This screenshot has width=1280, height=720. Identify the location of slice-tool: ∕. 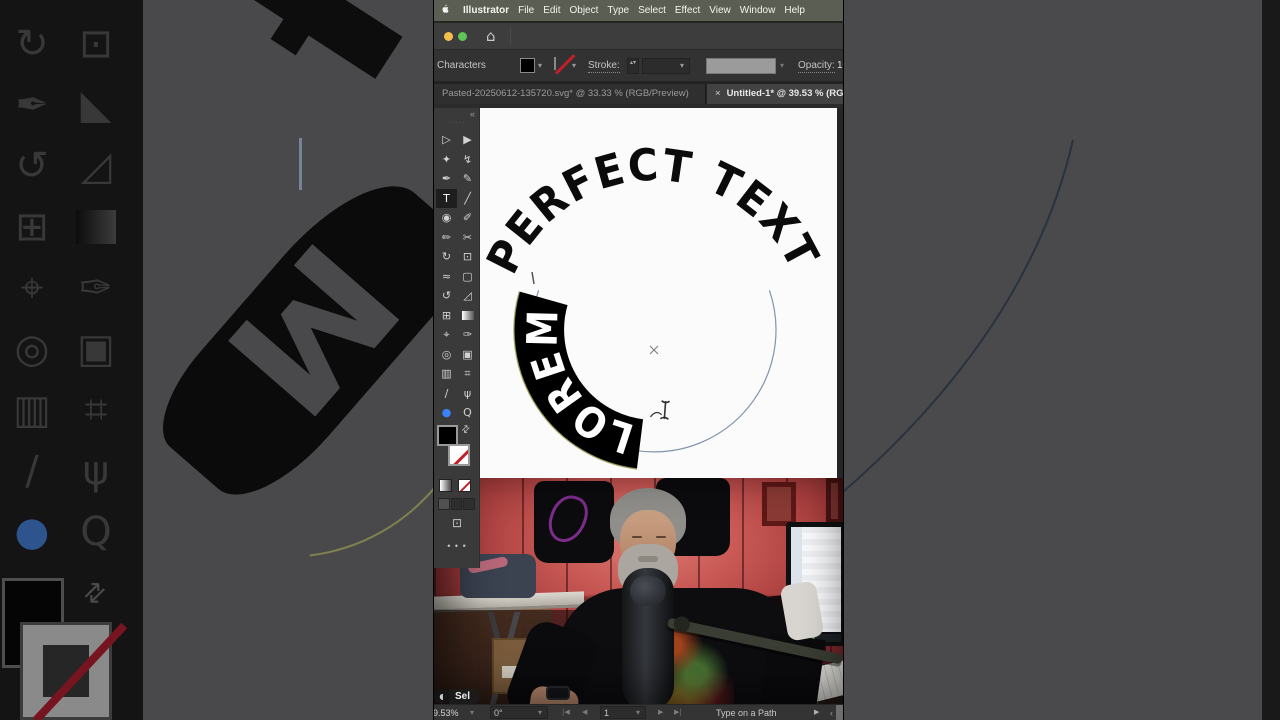
(446, 394).